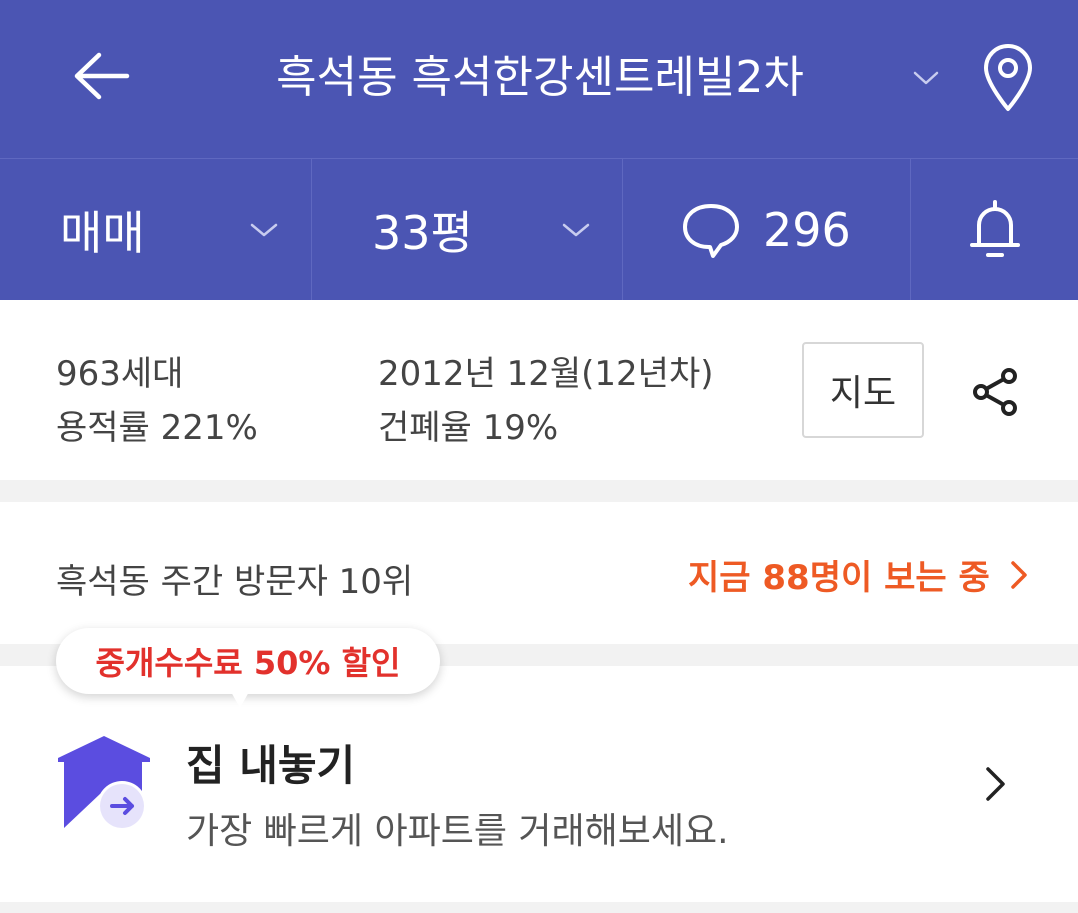 This screenshot has width=1078, height=913. Describe the element at coordinates (102, 233) in the screenshot. I see `trade-type-label: 매매` at that location.